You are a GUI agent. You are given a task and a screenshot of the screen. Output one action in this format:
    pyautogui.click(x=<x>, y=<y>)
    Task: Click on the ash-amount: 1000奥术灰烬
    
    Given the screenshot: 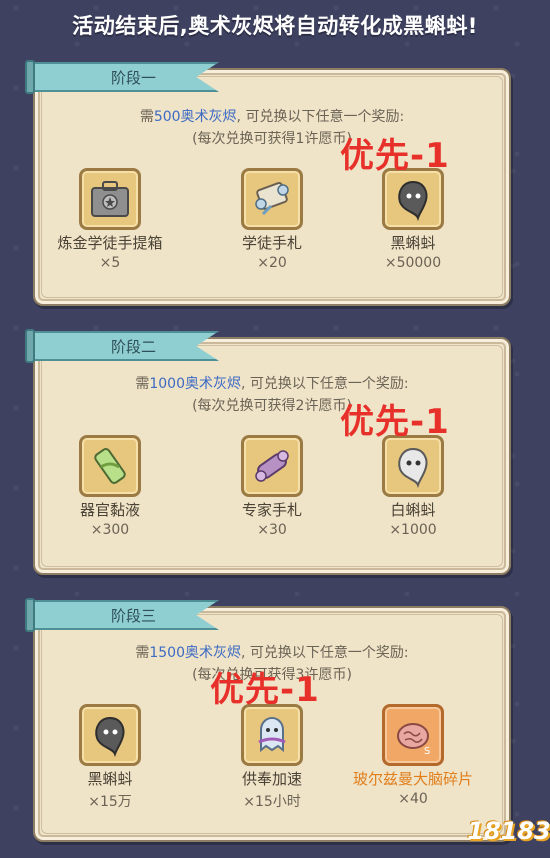 What is the action you would take?
    pyautogui.click(x=195, y=384)
    